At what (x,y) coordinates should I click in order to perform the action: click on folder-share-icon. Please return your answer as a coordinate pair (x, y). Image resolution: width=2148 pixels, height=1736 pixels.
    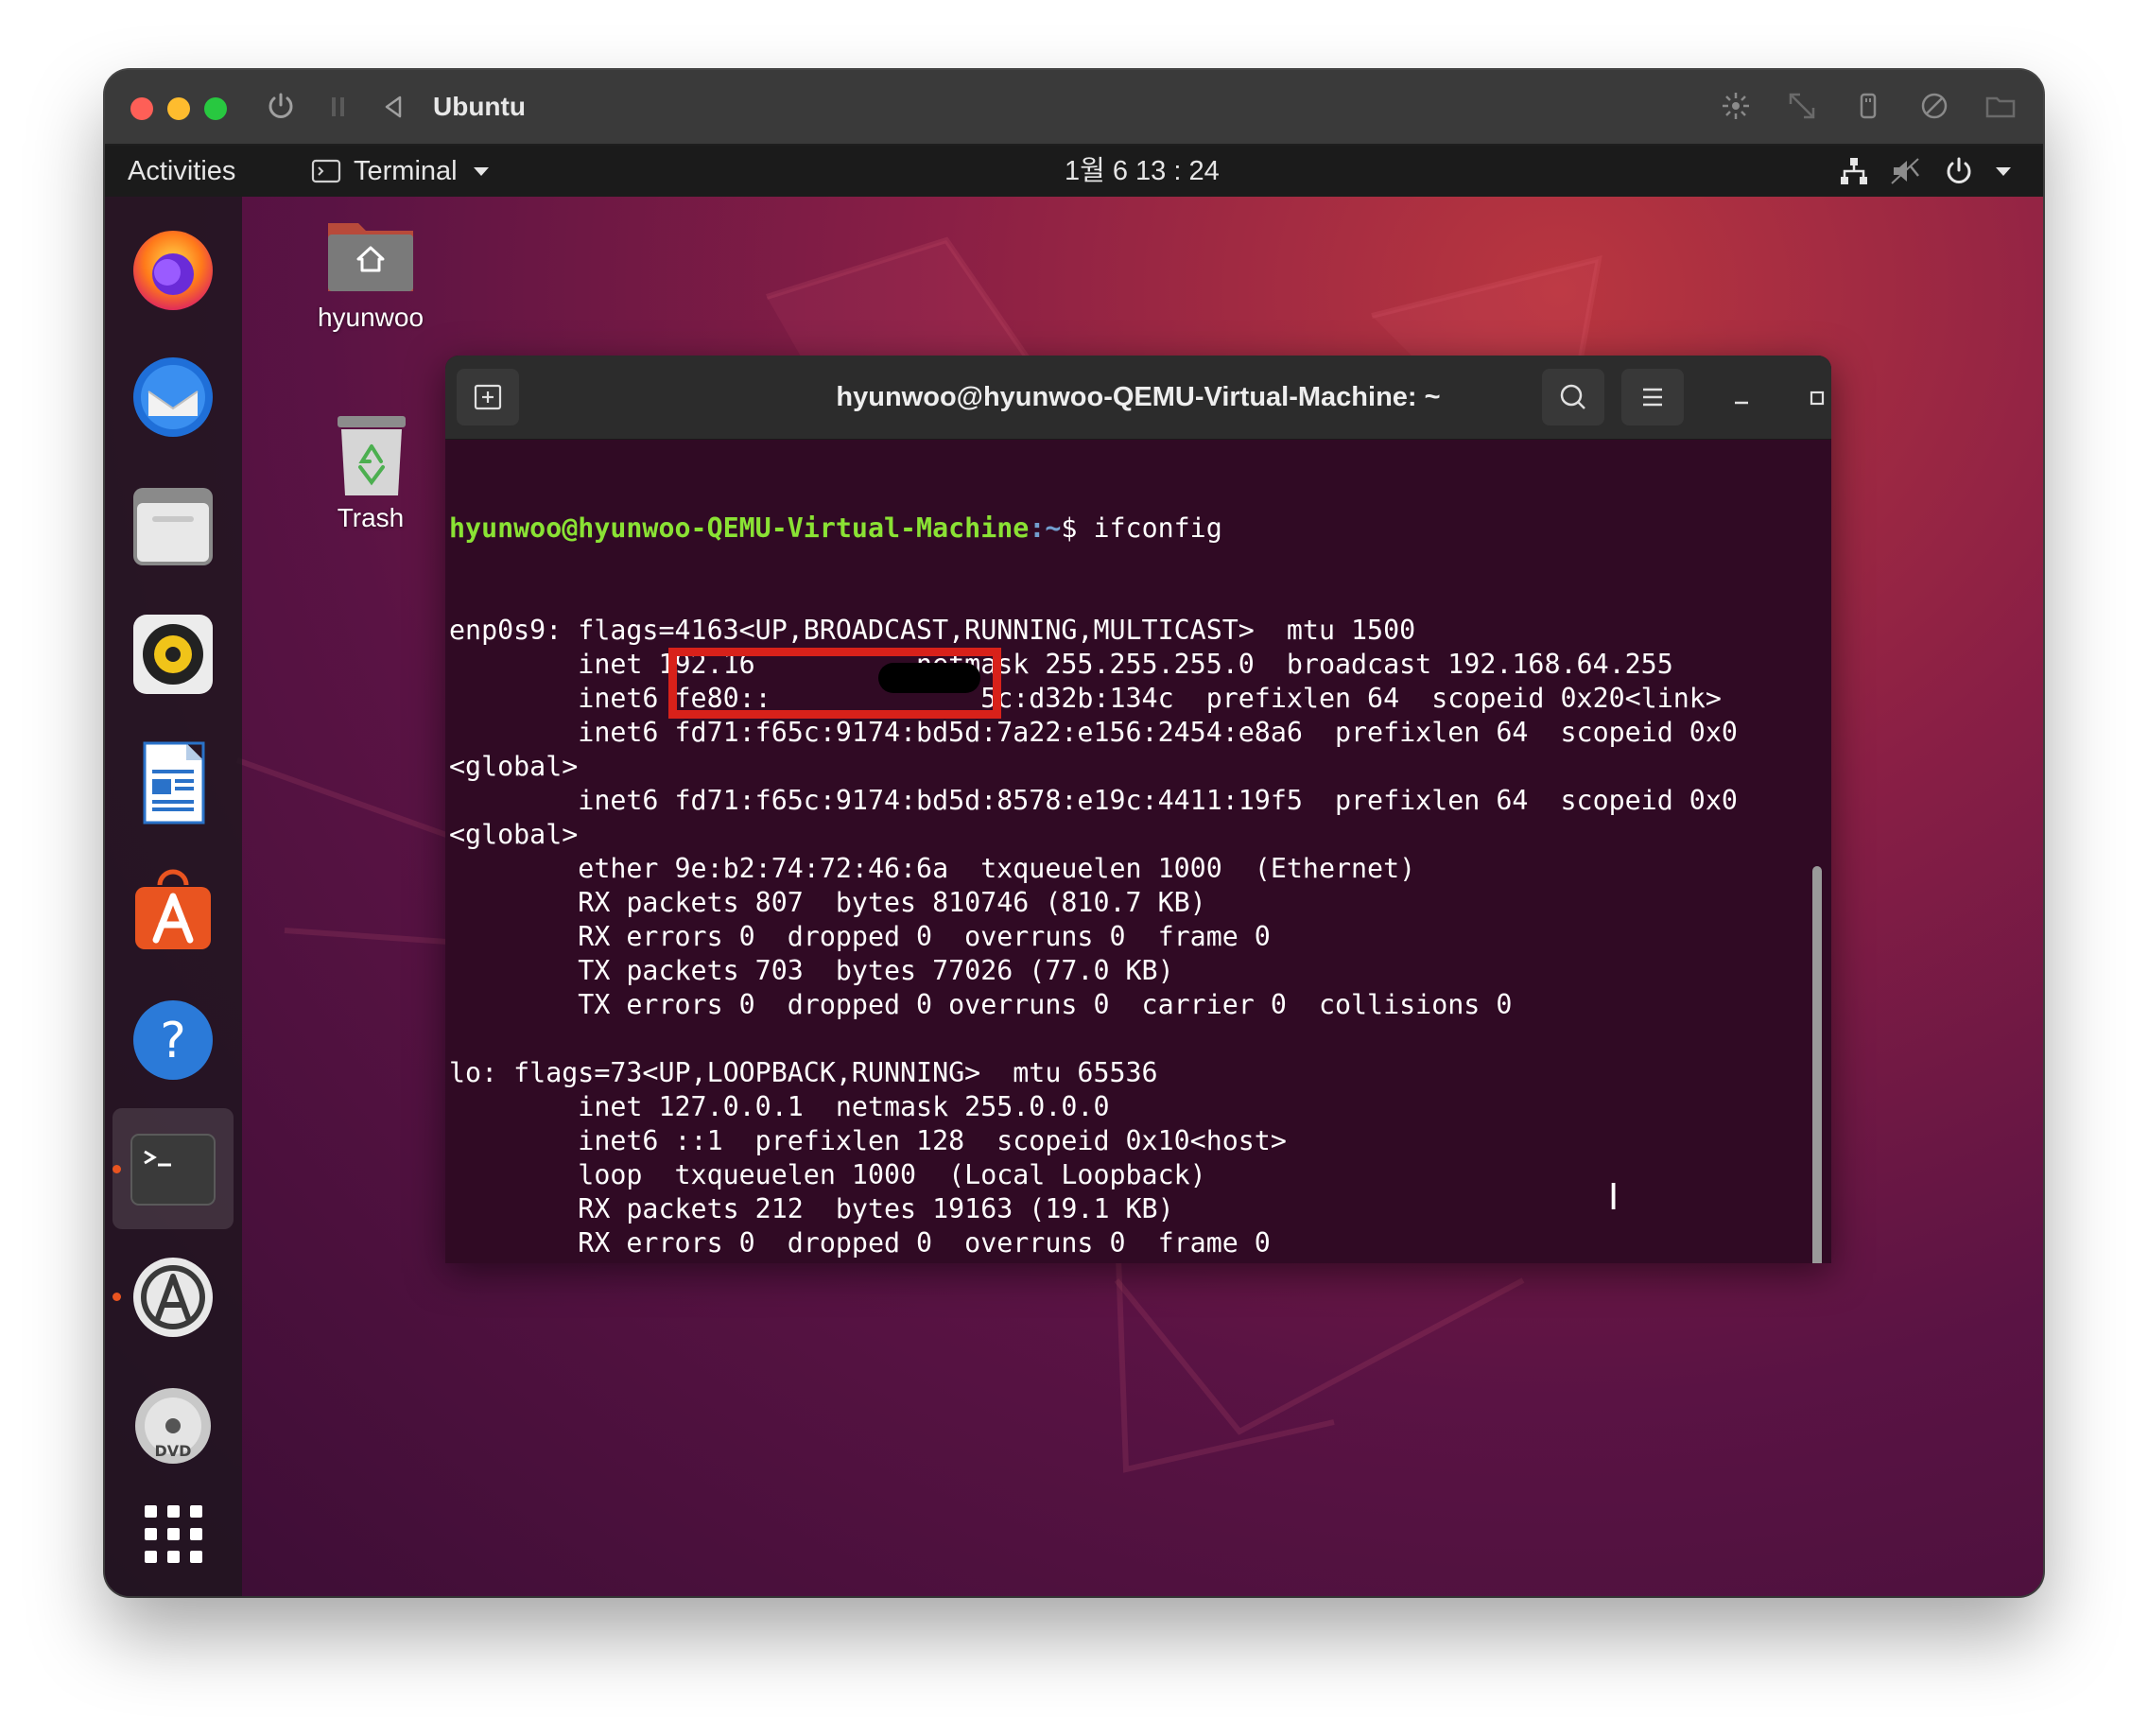
    Looking at the image, I should click on (2000, 106).